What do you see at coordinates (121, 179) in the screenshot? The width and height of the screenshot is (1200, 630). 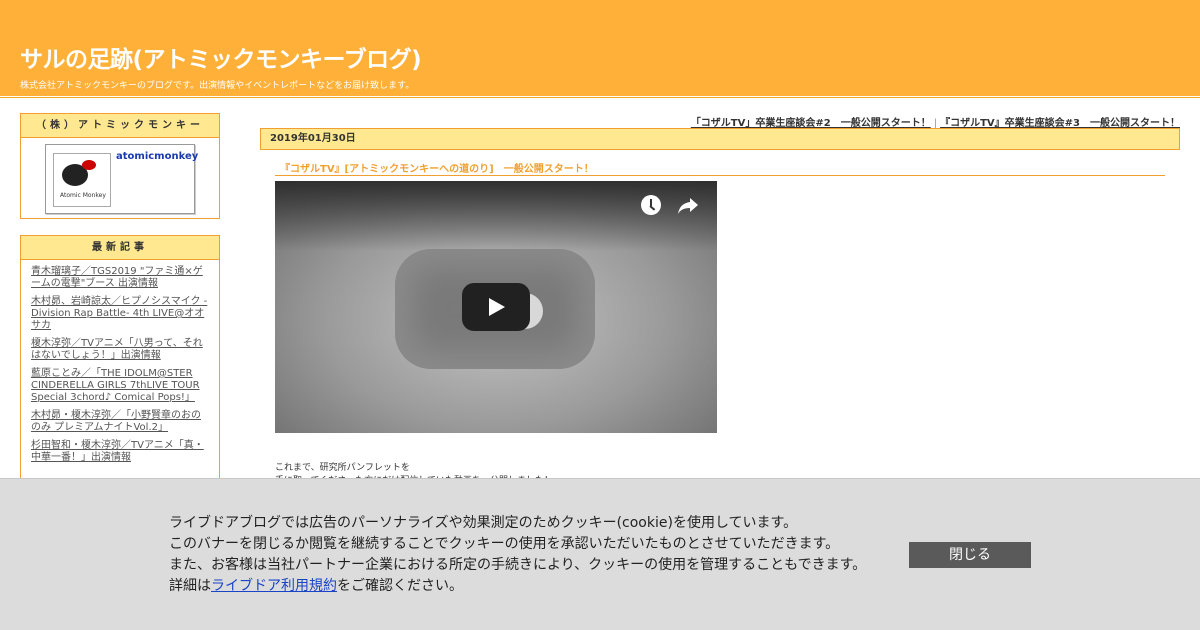 I see `profile-card: Atomic Monkey atomicmonkey` at bounding box center [121, 179].